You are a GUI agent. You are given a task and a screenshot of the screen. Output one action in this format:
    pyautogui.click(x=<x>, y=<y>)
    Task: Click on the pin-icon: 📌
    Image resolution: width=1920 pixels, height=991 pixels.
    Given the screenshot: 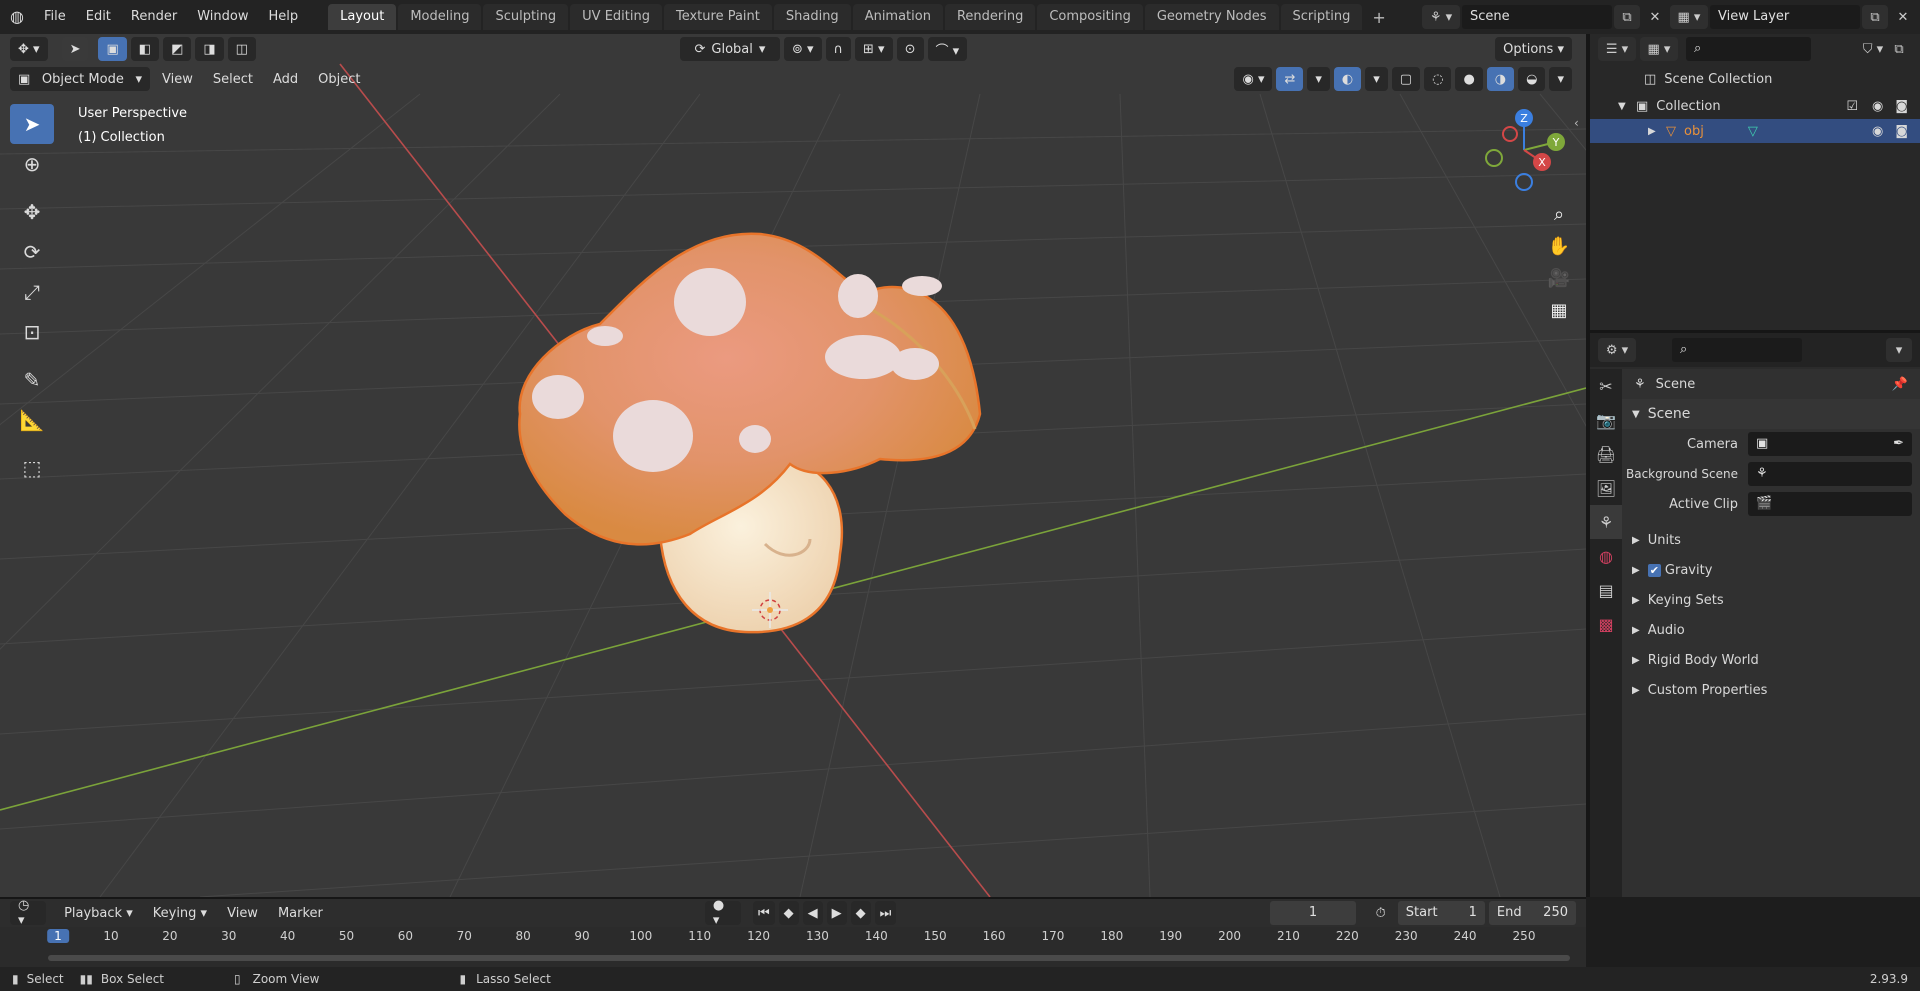 What is the action you would take?
    pyautogui.click(x=1900, y=384)
    